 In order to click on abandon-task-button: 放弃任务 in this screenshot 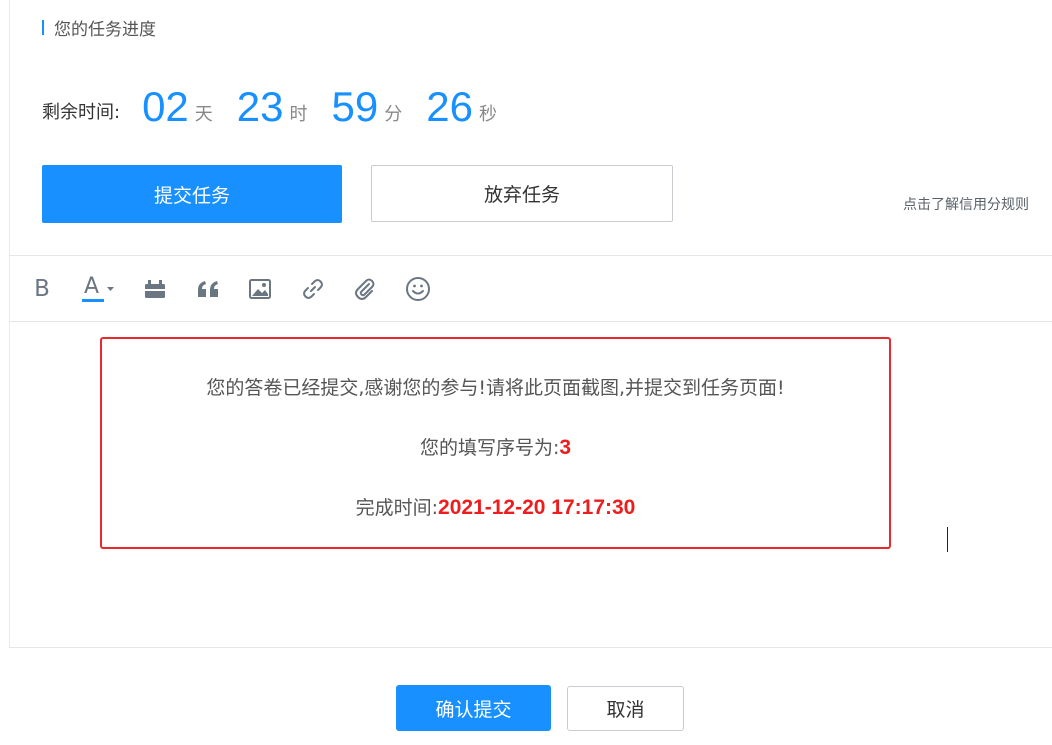, I will do `click(522, 193)`.